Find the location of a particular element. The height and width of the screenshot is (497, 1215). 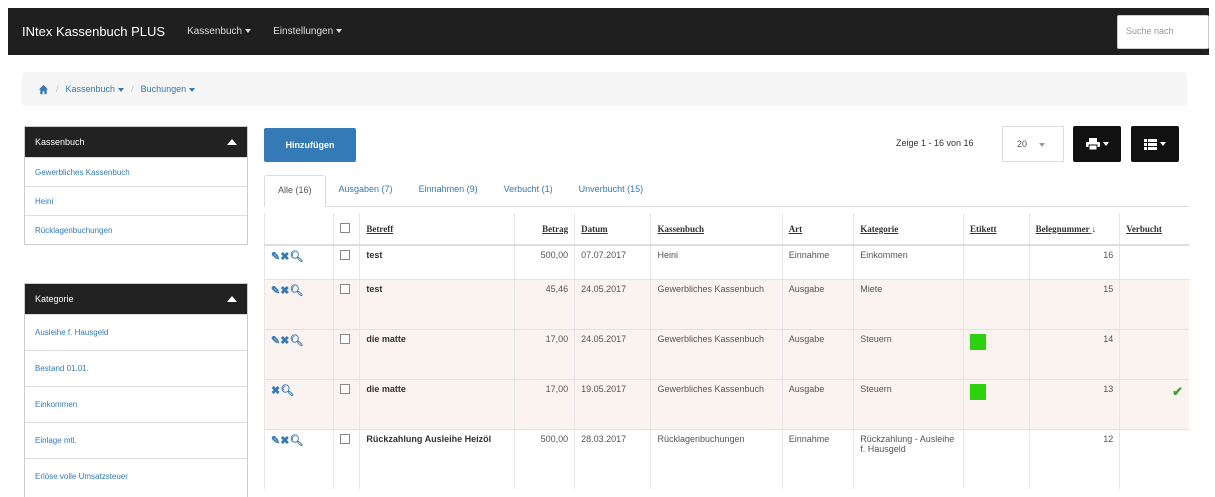

select-all-checkbox is located at coordinates (345, 227).